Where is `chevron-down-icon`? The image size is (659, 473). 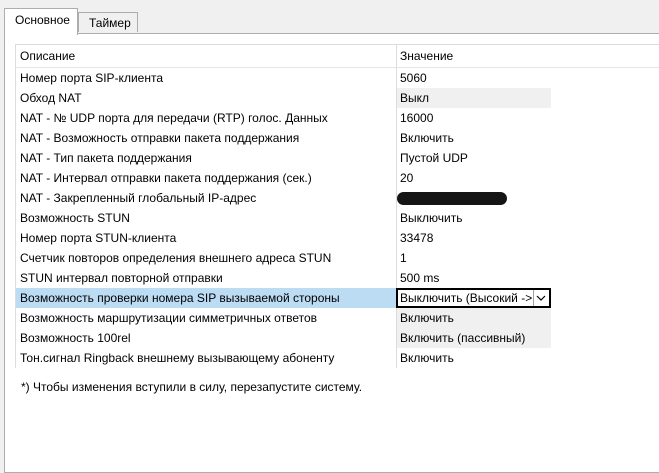
chevron-down-icon is located at coordinates (540, 298).